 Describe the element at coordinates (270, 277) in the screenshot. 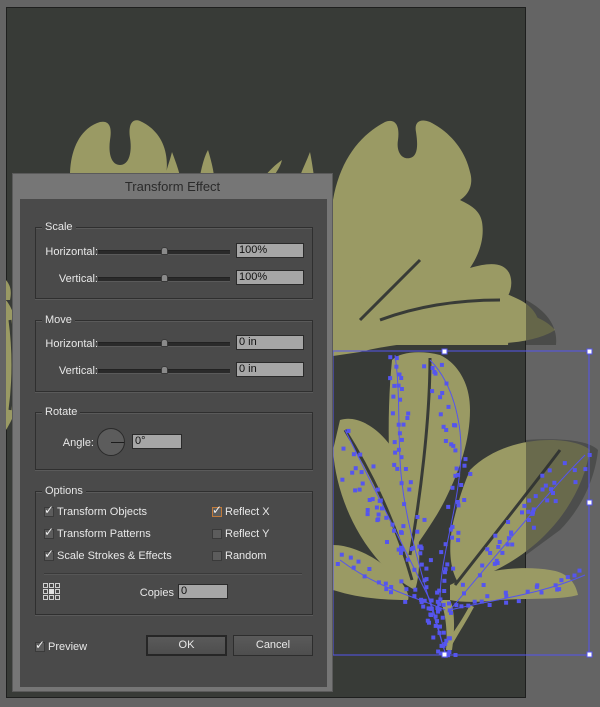

I see `scale-vertical-input: 100%` at that location.